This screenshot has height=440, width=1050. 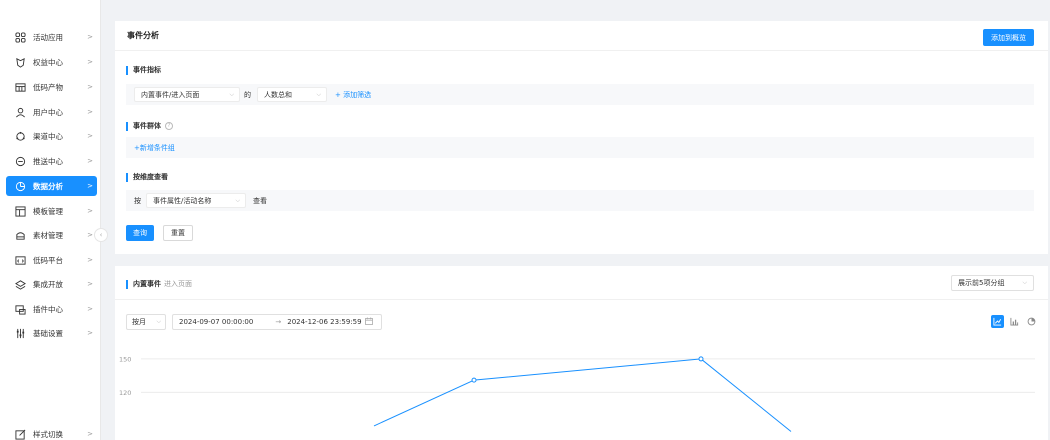 I want to click on sidebar-item-3: 用户中心 >, so click(x=51, y=112).